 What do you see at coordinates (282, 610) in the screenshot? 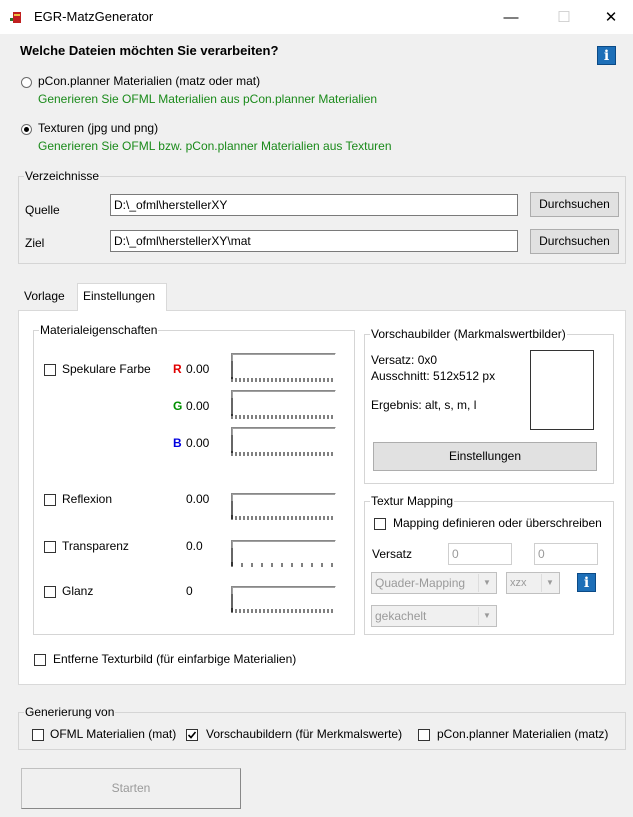
I see `glanz-slider-ticks` at bounding box center [282, 610].